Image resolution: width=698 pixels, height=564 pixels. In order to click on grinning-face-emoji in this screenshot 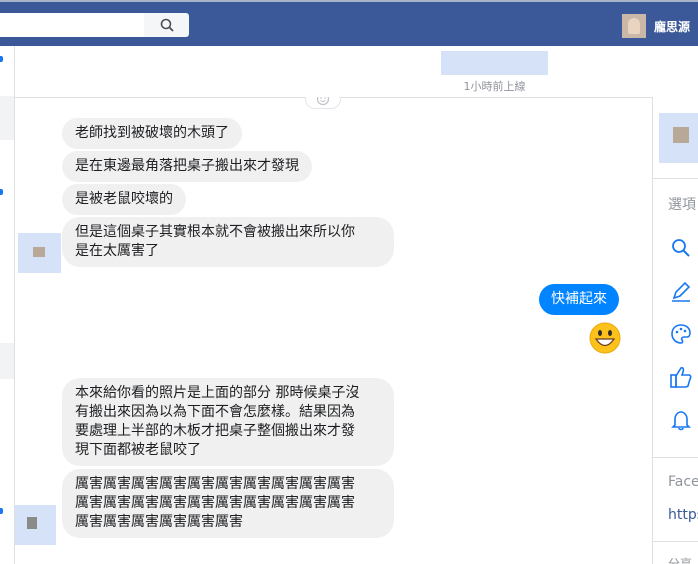, I will do `click(605, 338)`.